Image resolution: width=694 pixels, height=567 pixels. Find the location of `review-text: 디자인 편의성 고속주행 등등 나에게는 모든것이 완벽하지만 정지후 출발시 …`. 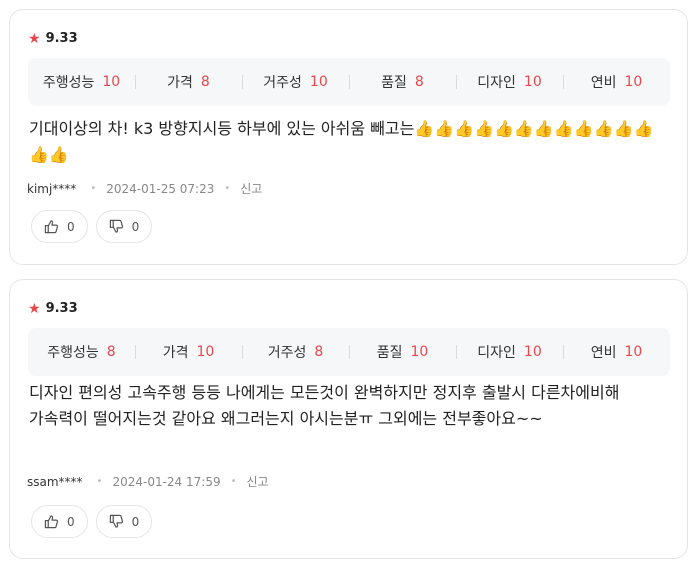

review-text: 디자인 편의성 고속주행 등등 나에게는 모든것이 완벽하지만 정지후 출발시 … is located at coordinates (324, 405).